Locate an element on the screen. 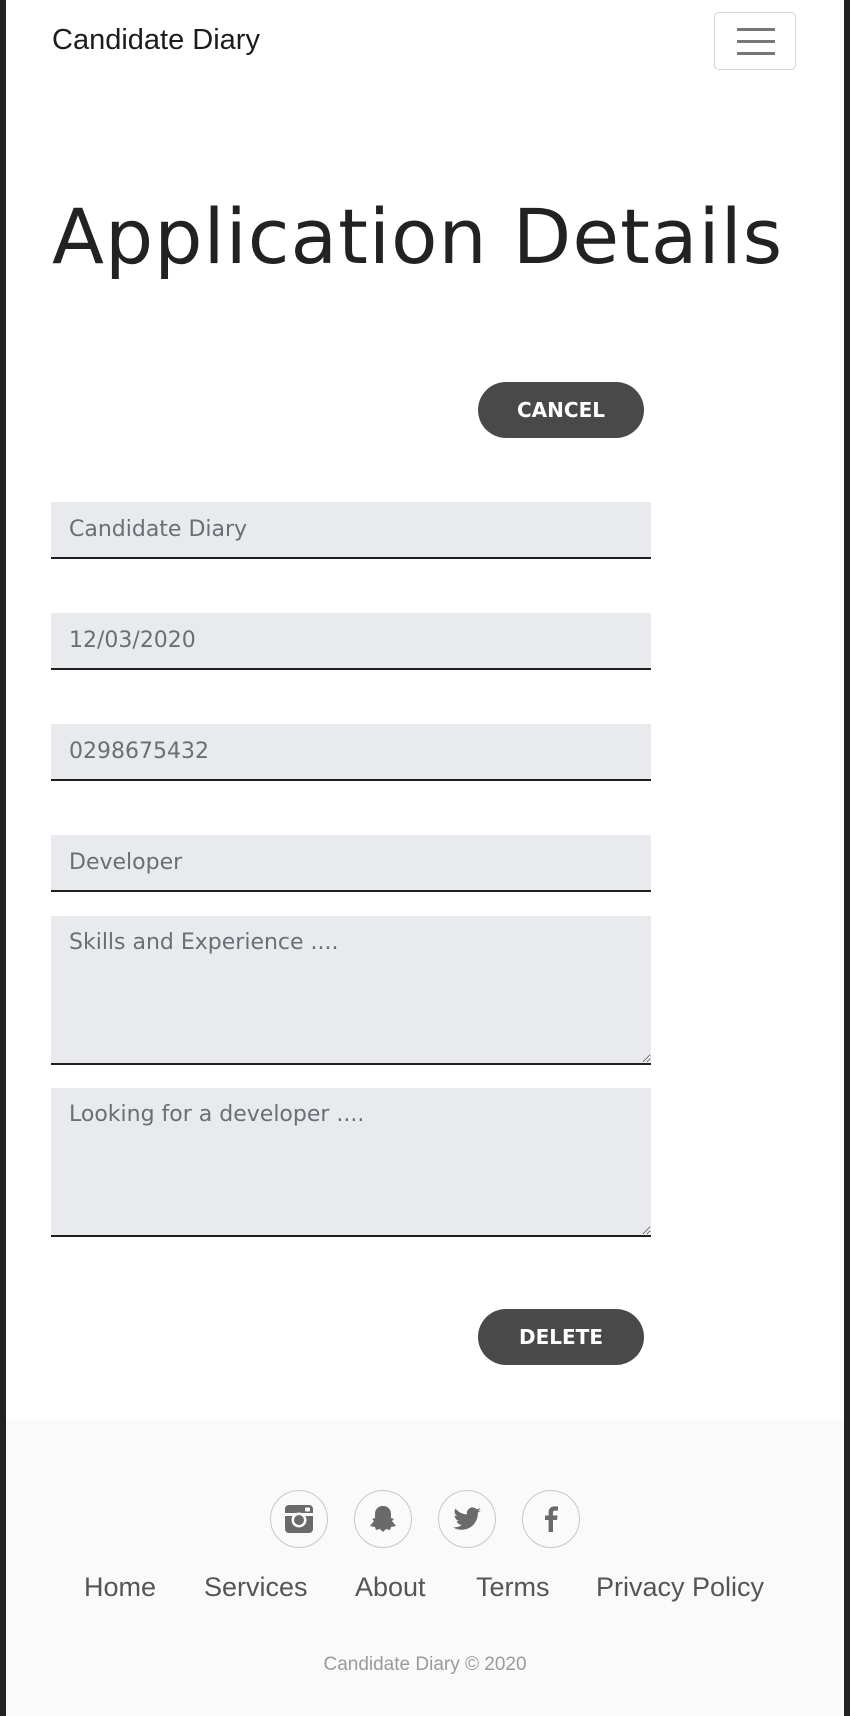  copyright-text: Candidate Diary © 2020 is located at coordinates (425, 1664).